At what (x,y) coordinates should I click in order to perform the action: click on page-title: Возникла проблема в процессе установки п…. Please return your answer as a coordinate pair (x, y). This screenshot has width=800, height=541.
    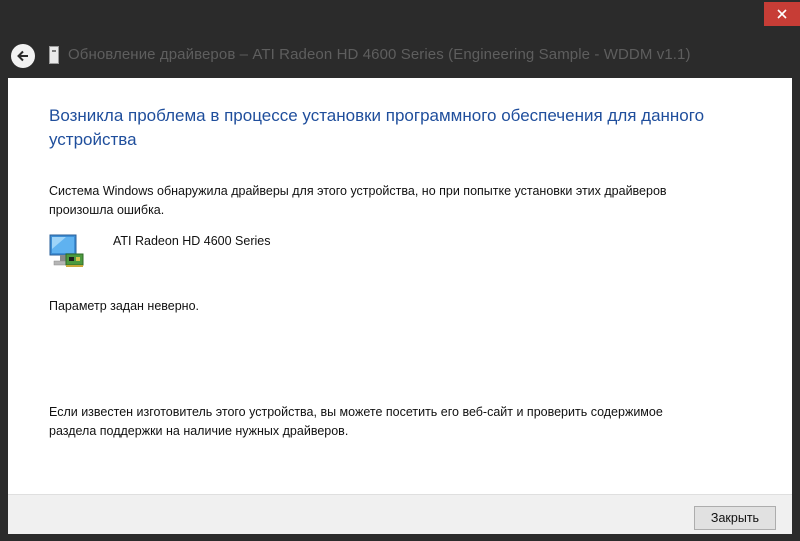
    Looking at the image, I should click on (377, 127).